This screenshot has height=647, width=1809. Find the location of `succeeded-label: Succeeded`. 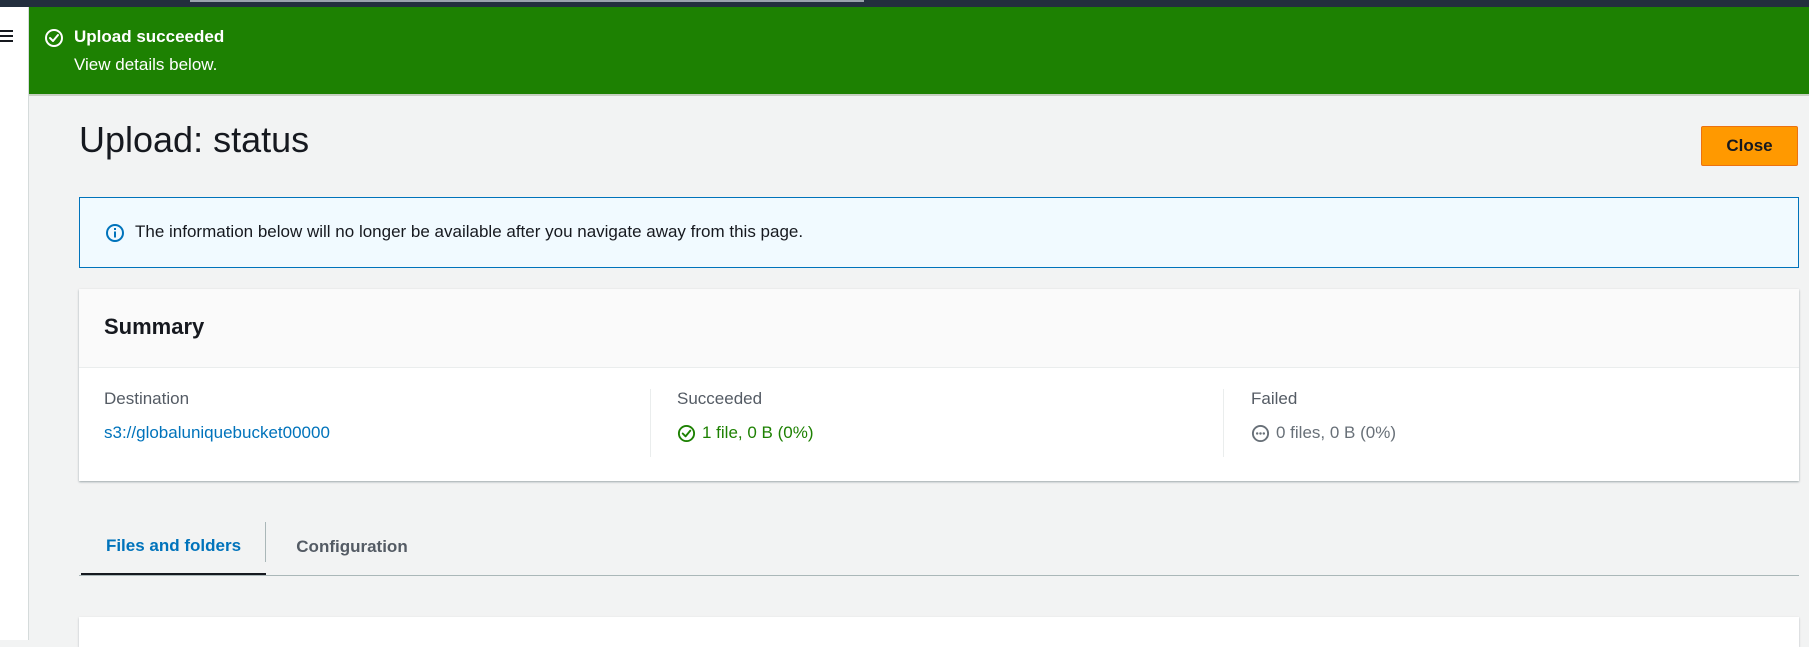

succeeded-label: Succeeded is located at coordinates (720, 398).